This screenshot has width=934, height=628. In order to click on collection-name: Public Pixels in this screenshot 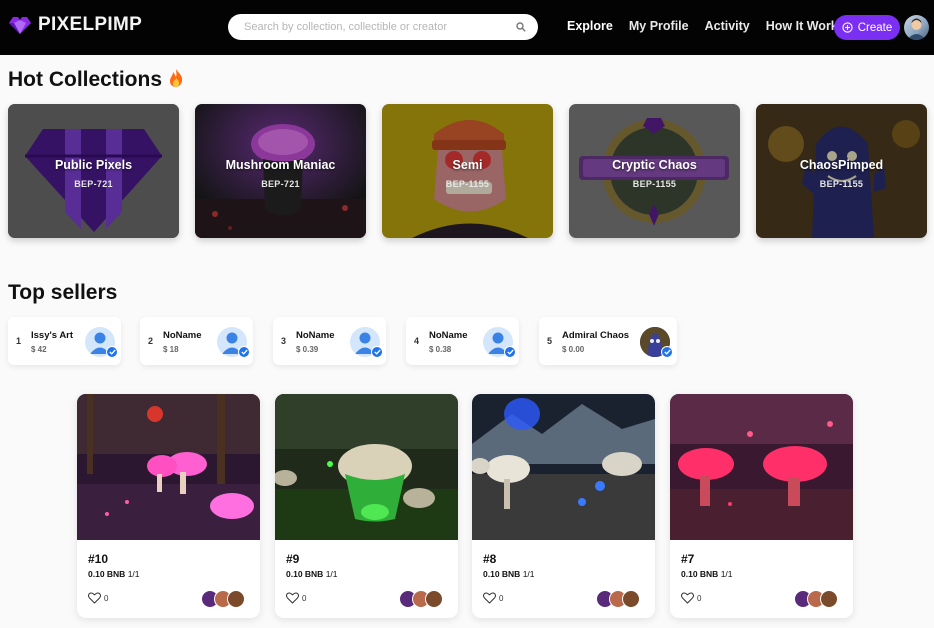, I will do `click(93, 165)`.